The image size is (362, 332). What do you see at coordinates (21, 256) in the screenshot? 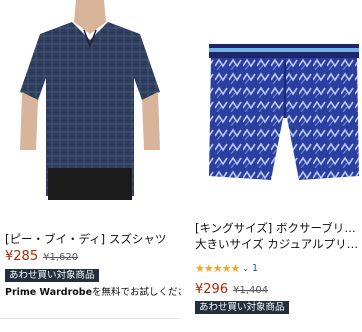
I see `price: ¥285` at bounding box center [21, 256].